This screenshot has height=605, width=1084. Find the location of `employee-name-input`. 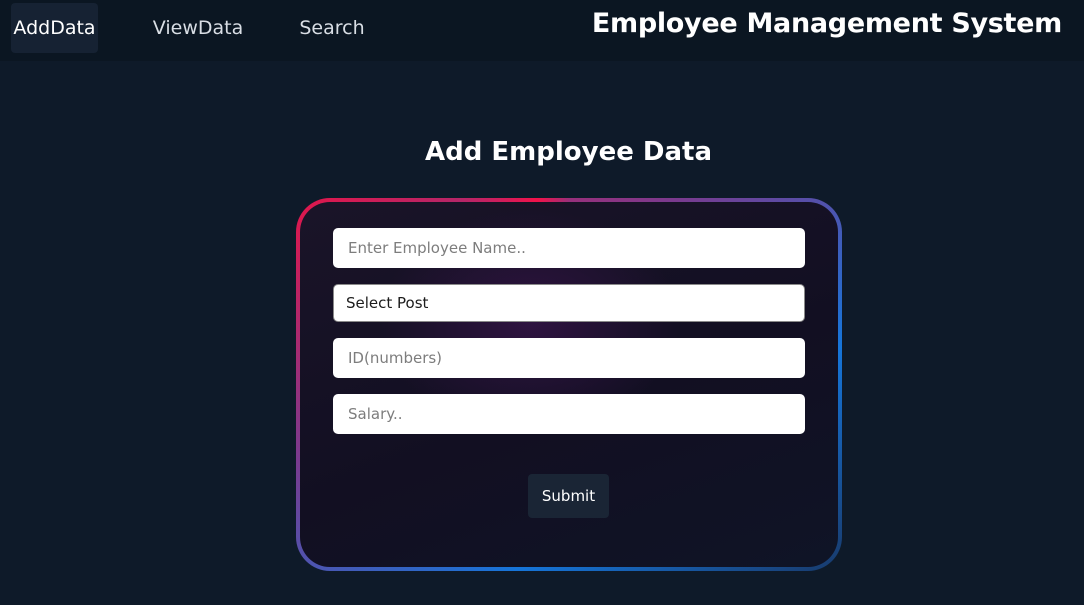

employee-name-input is located at coordinates (569, 248).